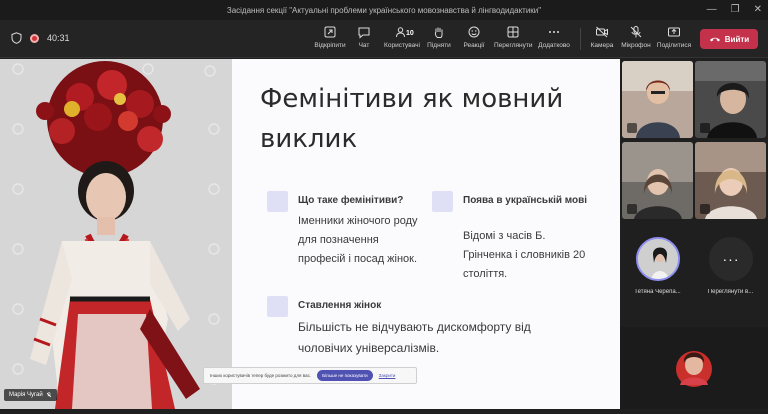  Describe the element at coordinates (40, 38) in the screenshot. I see `toolbar-left: 40:31` at that location.